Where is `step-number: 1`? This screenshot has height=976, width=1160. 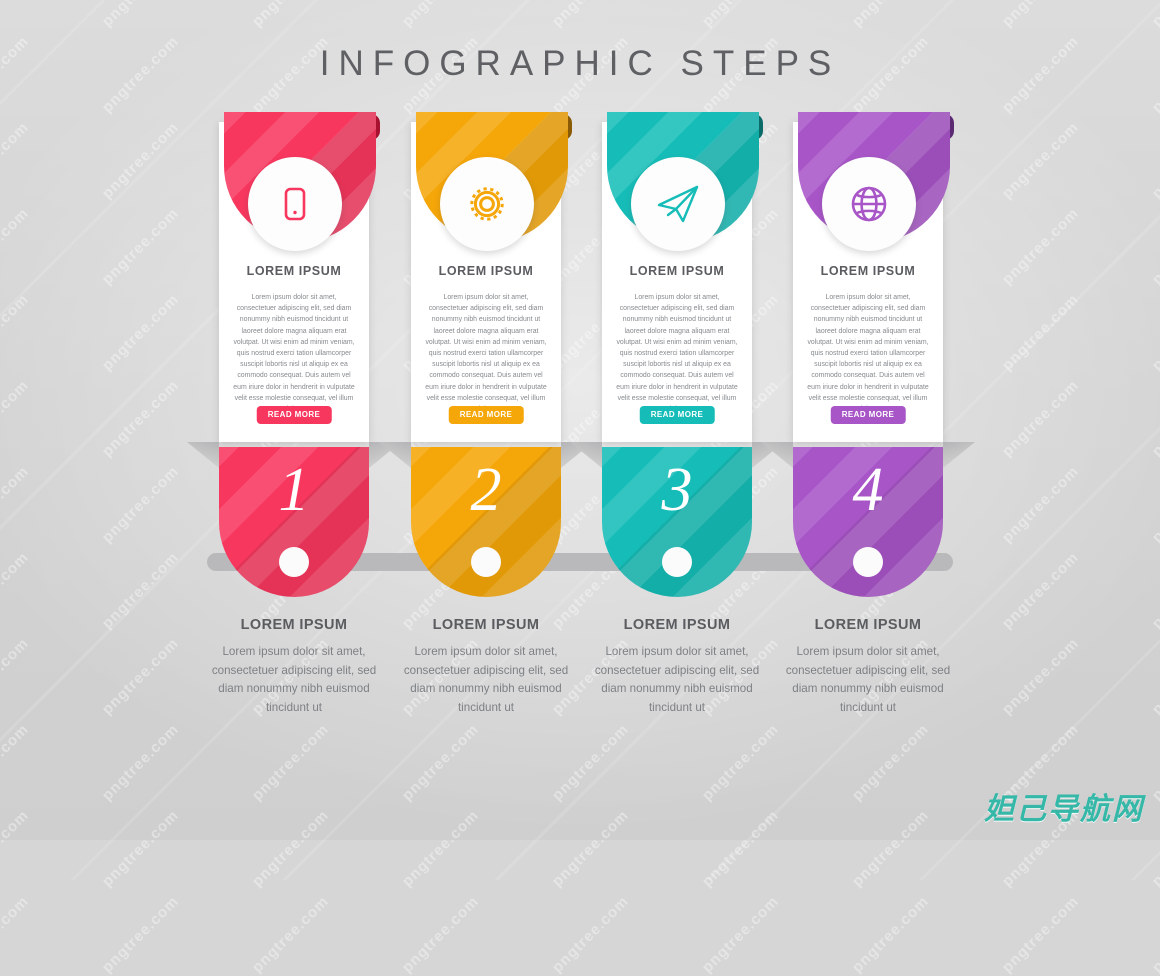
step-number: 1 is located at coordinates (294, 490).